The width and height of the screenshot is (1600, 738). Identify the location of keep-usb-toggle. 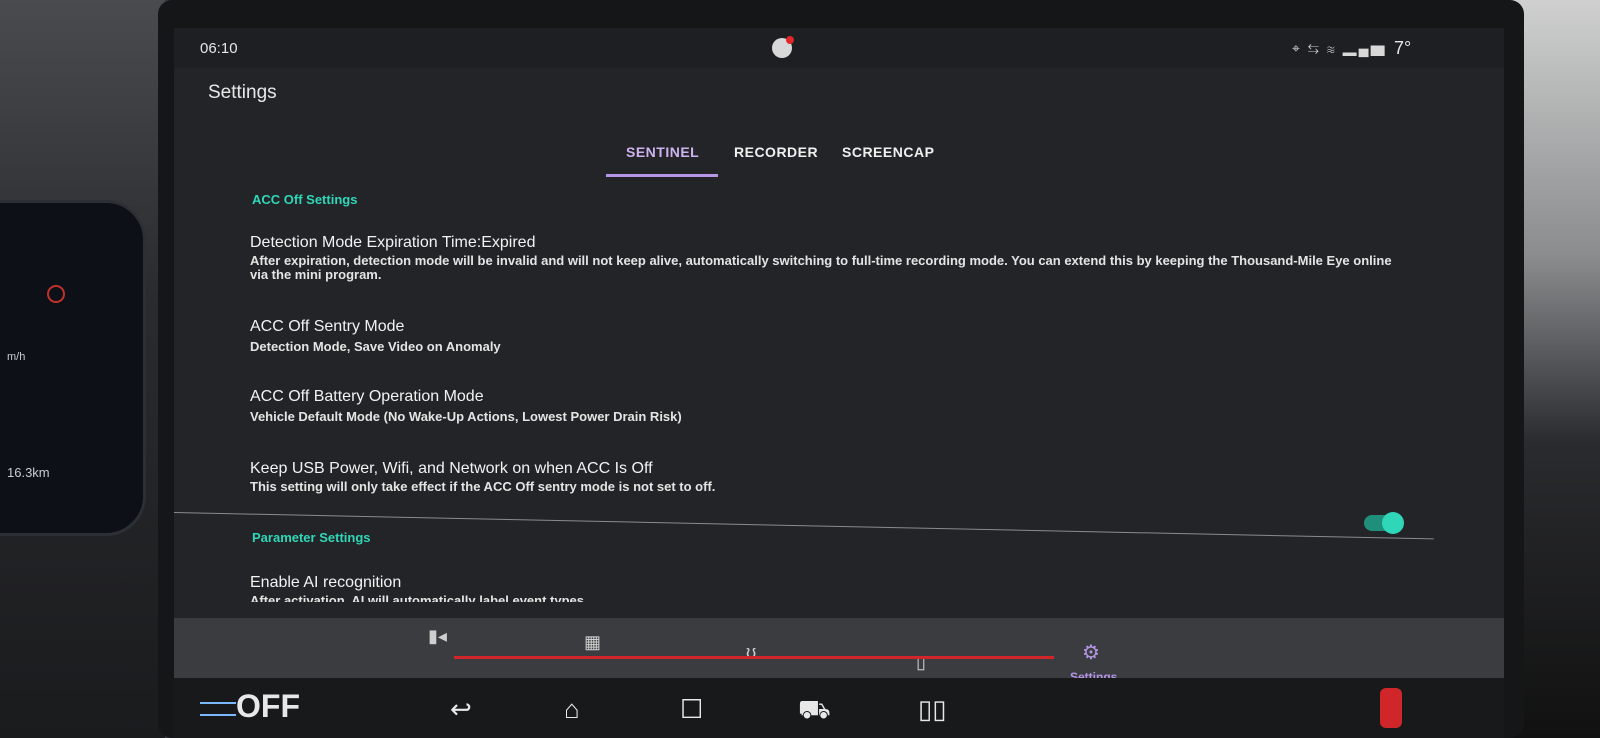
(1384, 523).